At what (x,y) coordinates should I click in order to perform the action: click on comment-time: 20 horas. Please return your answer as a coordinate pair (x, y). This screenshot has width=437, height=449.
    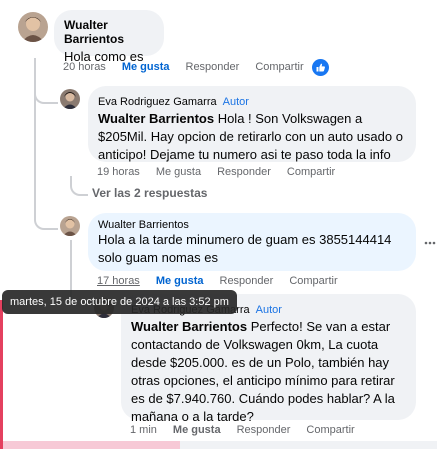
    Looking at the image, I should click on (84, 67).